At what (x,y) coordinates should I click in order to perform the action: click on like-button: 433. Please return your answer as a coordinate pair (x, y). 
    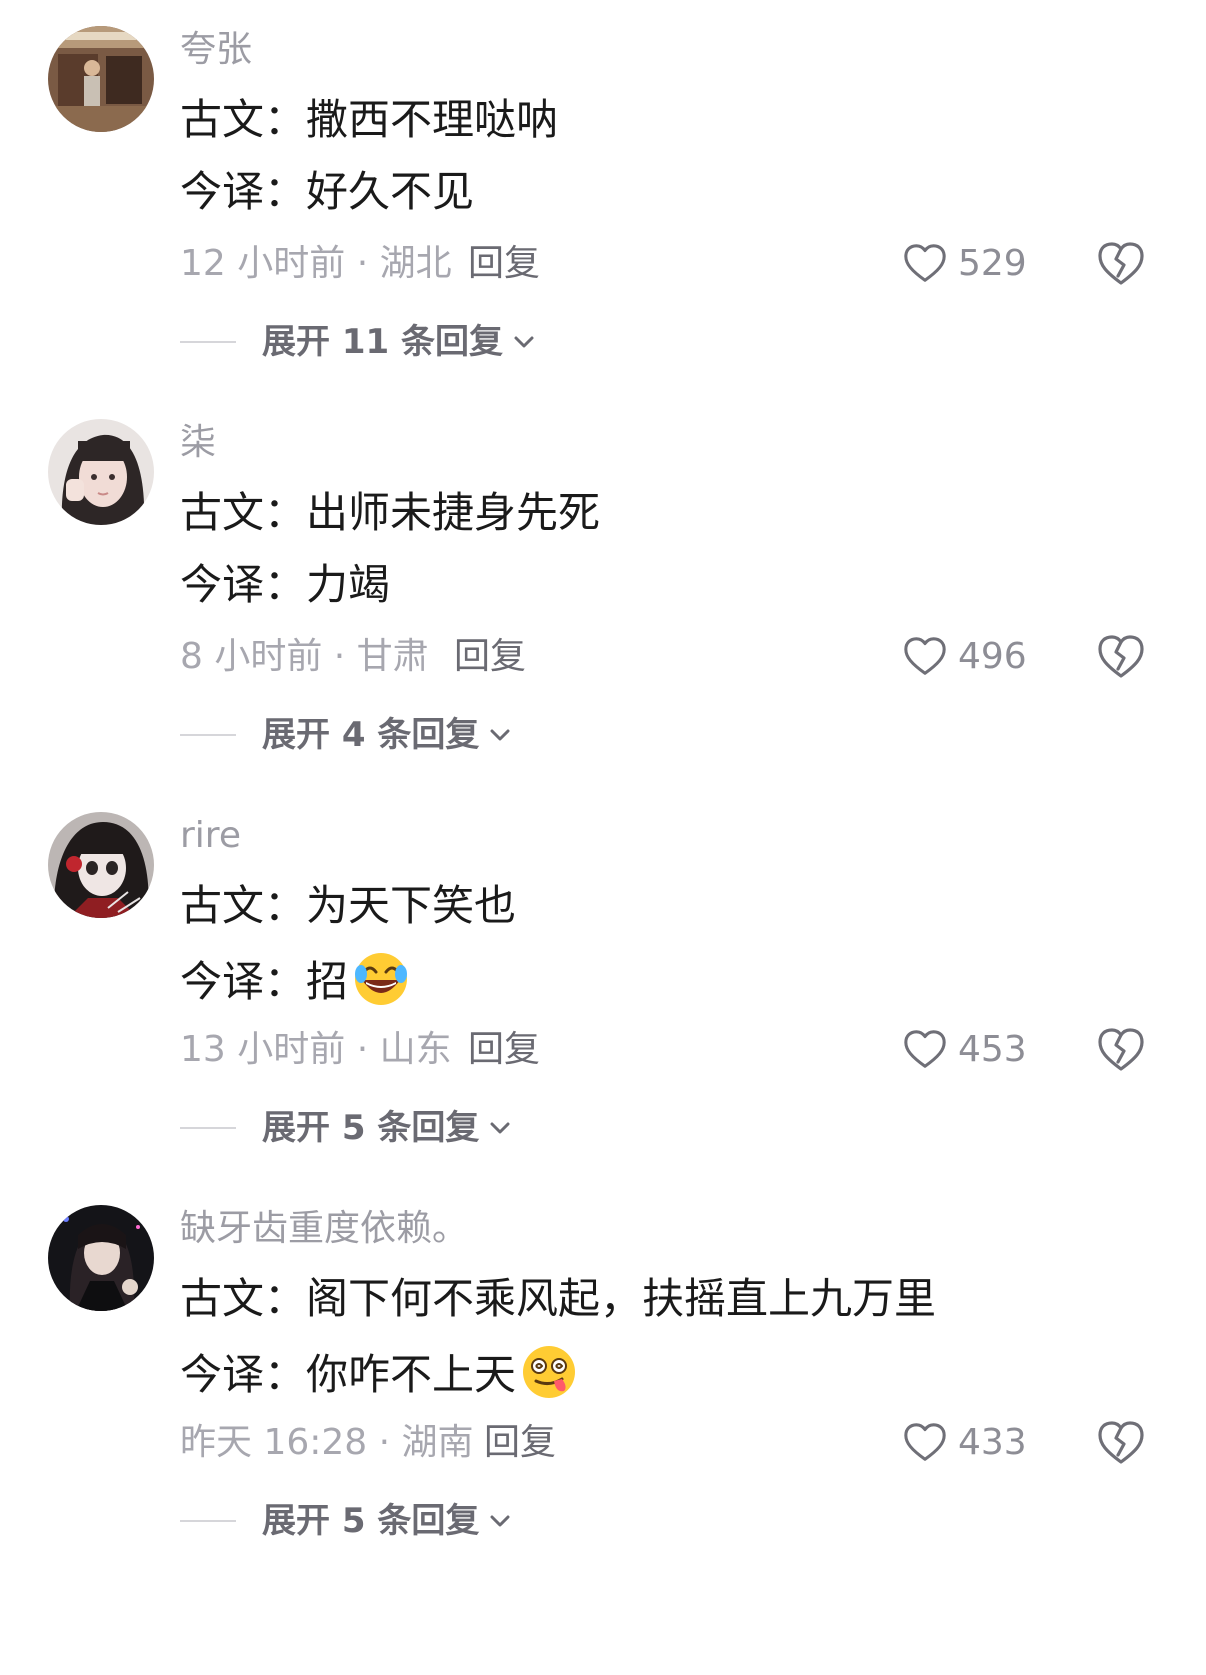
    Looking at the image, I should click on (964, 1443).